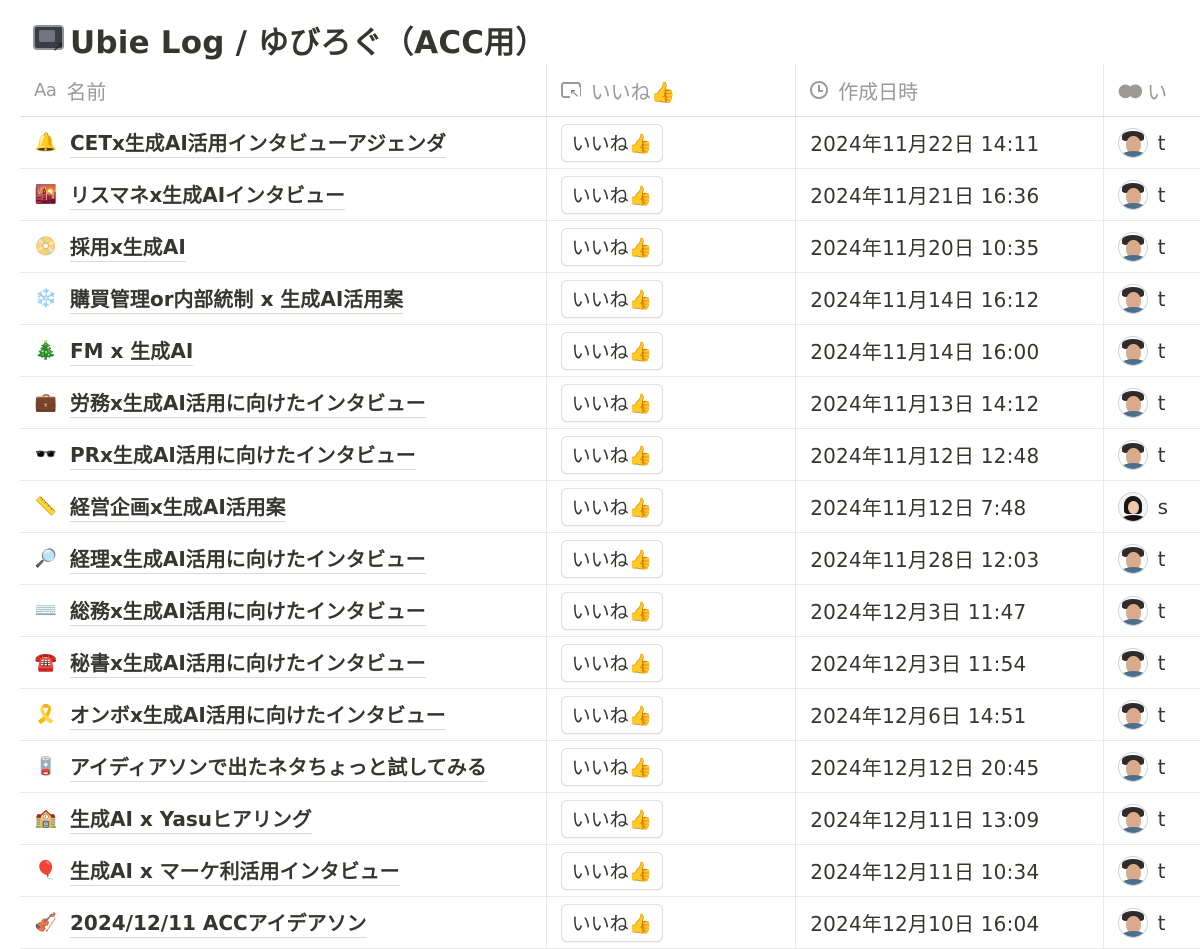  Describe the element at coordinates (191, 818) in the screenshot. I see `page-link: 生成AI x Yasuヒアリング` at that location.